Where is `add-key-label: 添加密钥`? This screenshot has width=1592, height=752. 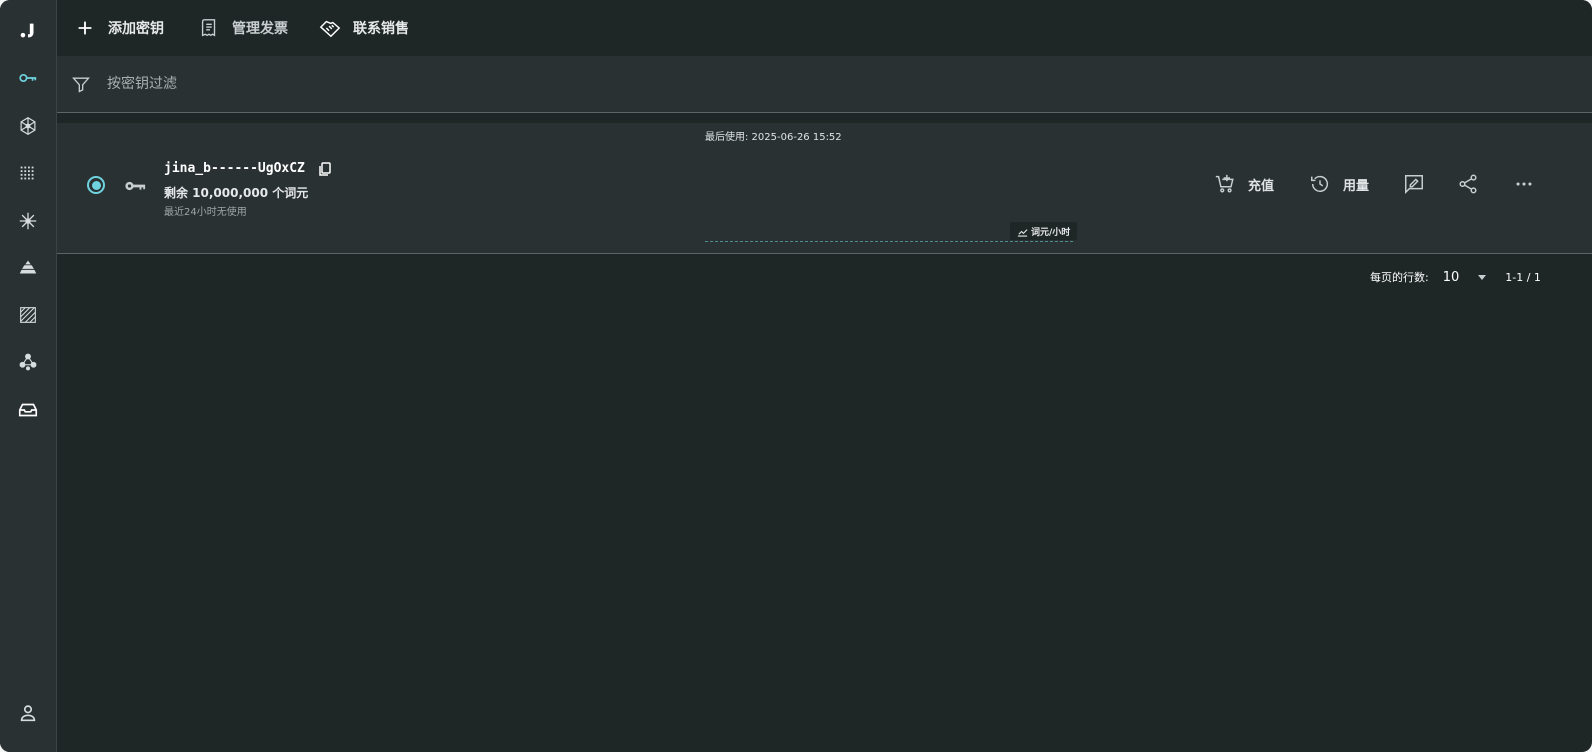 add-key-label: 添加密钥 is located at coordinates (136, 29).